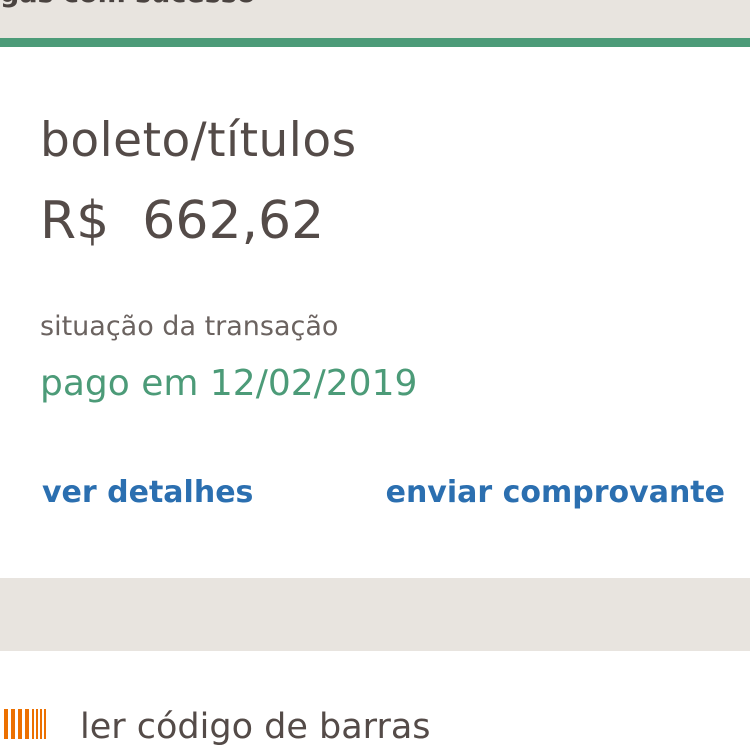  I want to click on transaction-status-label: situação da transação, so click(189, 326).